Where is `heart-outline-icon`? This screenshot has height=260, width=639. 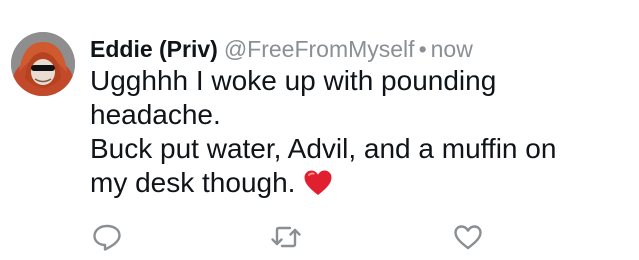 heart-outline-icon is located at coordinates (468, 237).